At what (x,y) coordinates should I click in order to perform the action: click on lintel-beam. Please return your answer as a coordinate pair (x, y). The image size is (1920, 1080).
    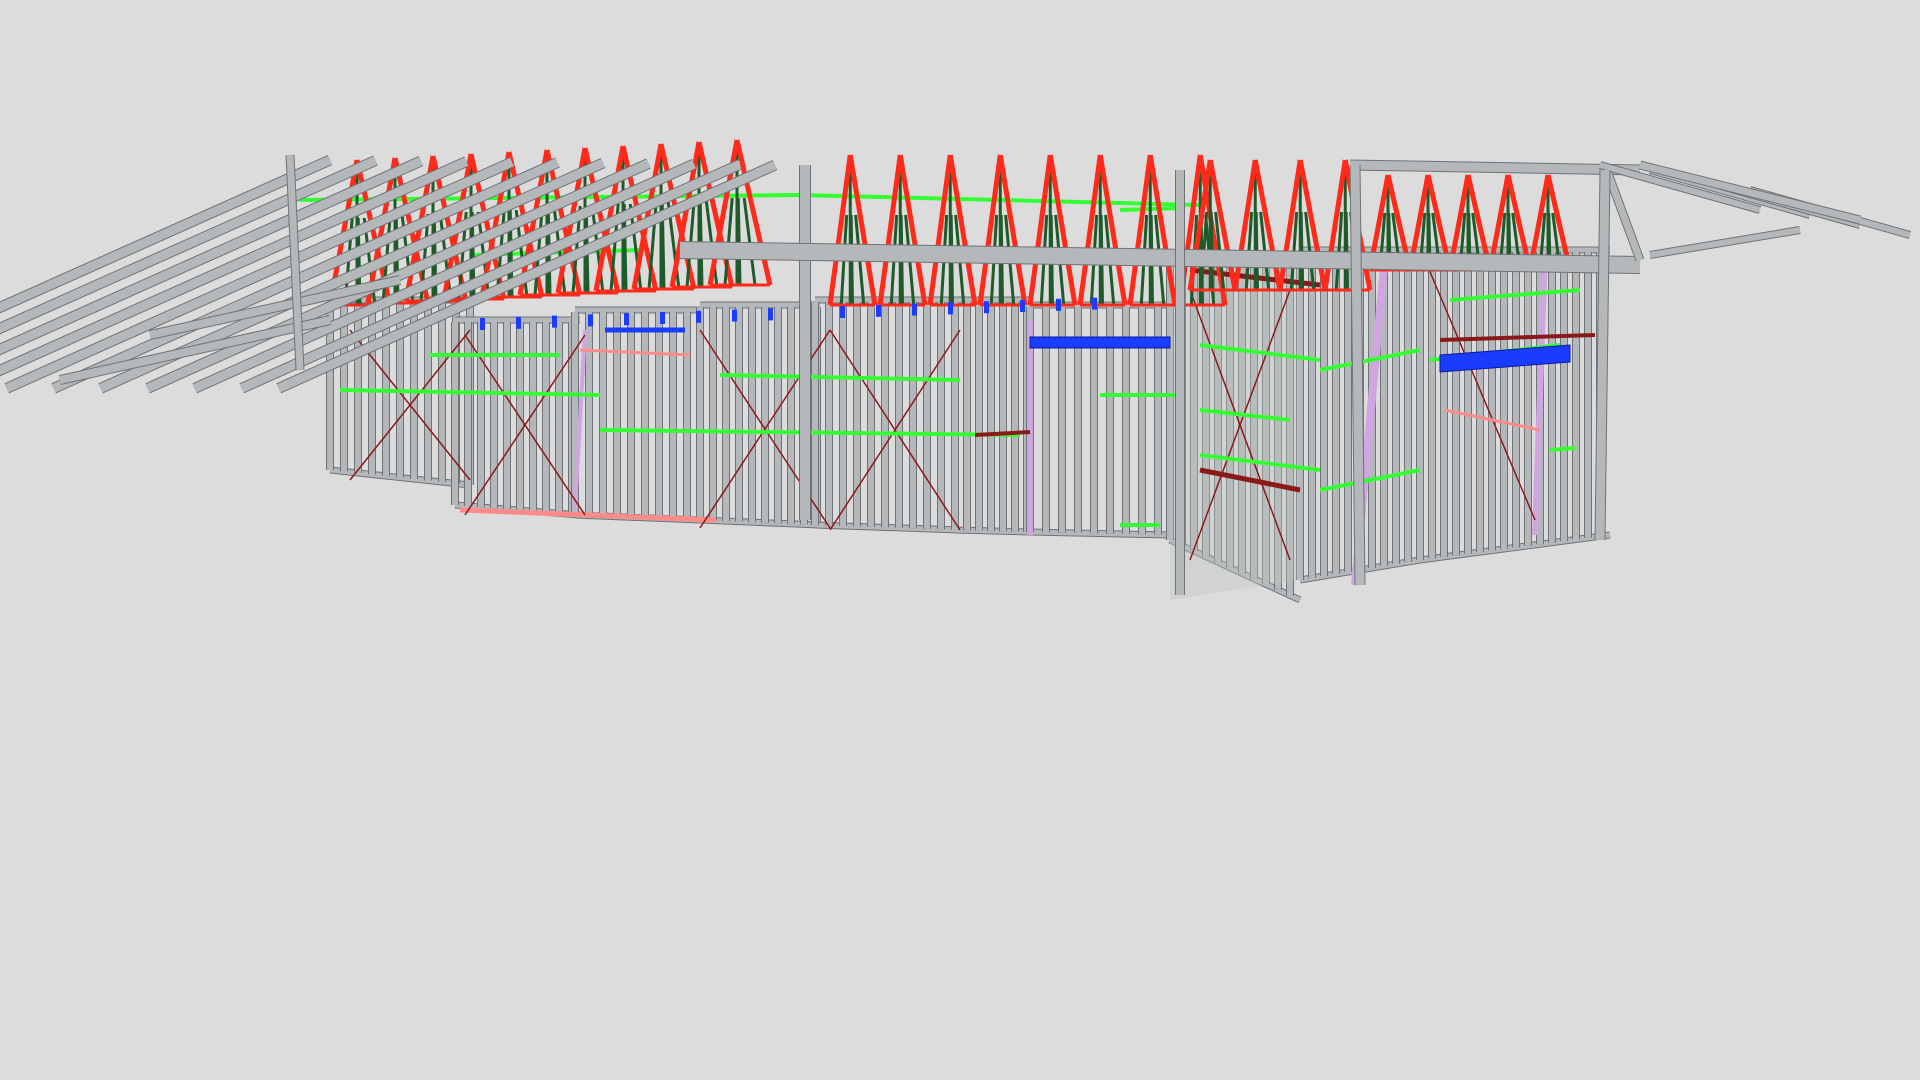
    Looking at the image, I should click on (1100, 342).